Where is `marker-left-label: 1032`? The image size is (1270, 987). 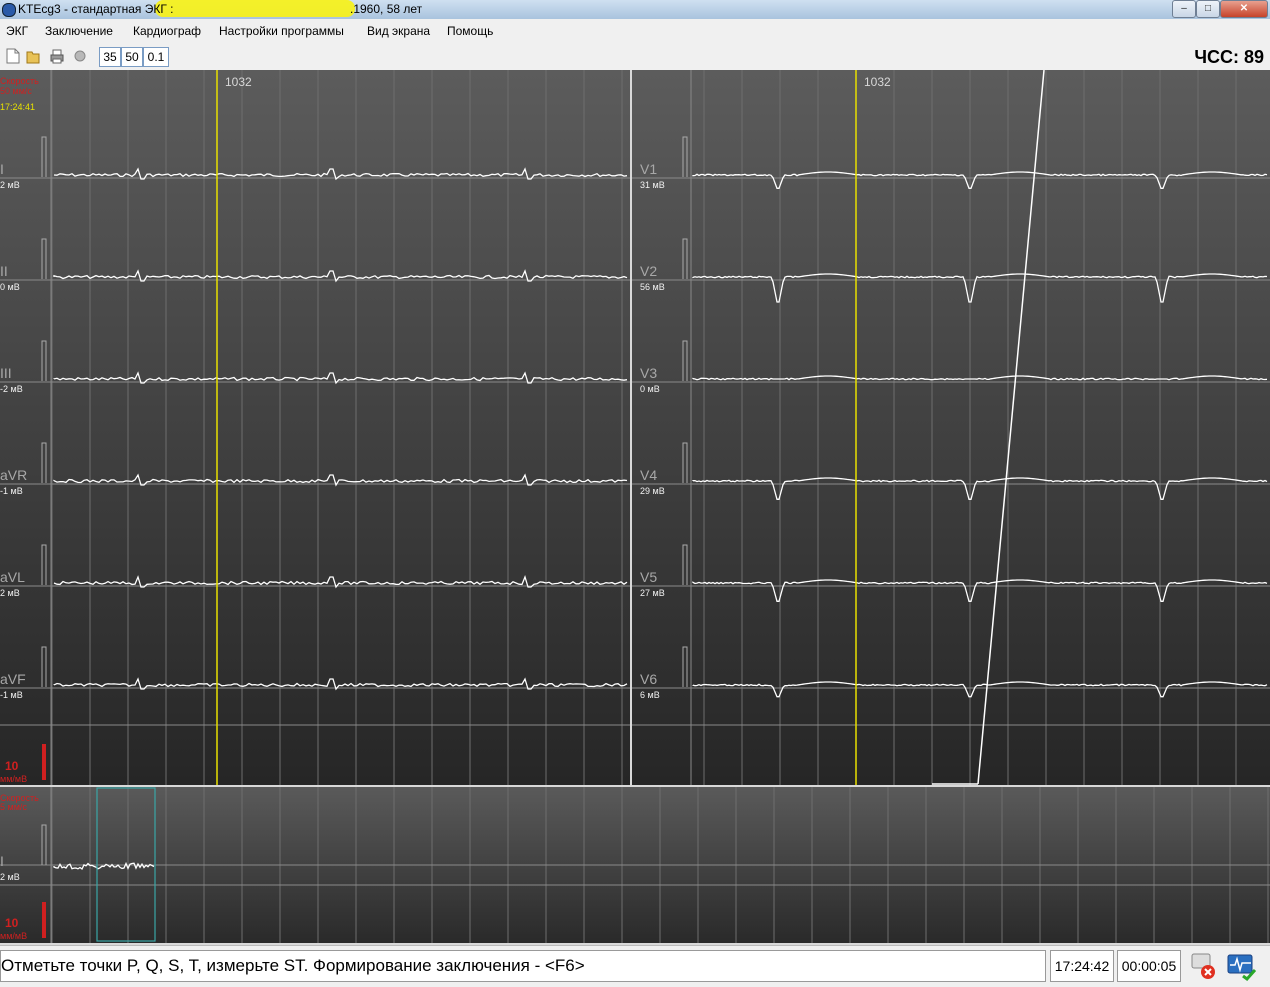
marker-left-label: 1032 is located at coordinates (238, 82).